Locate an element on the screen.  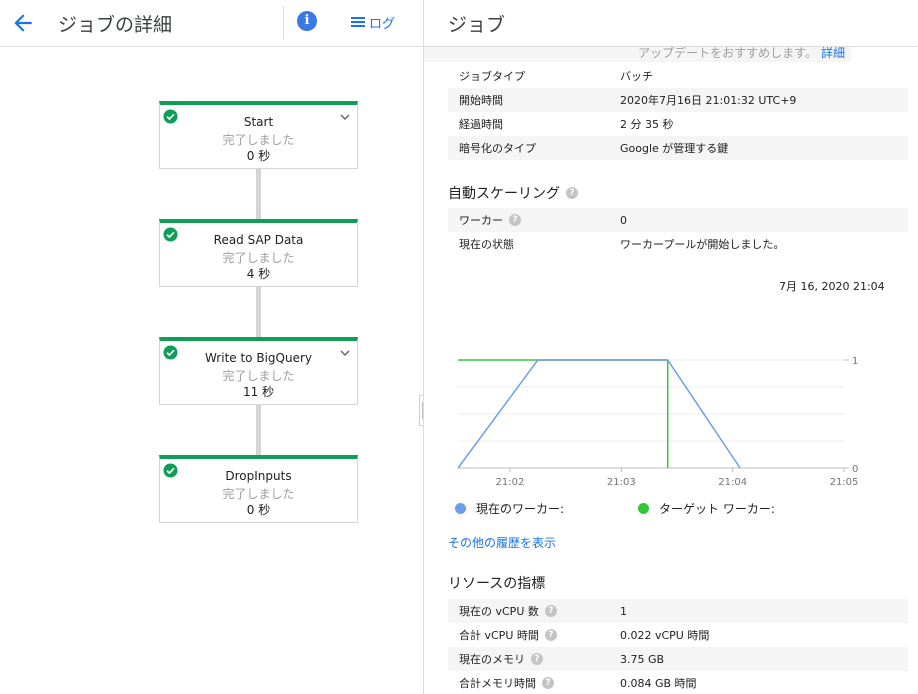
row-label: 開始時間 is located at coordinates (481, 100).